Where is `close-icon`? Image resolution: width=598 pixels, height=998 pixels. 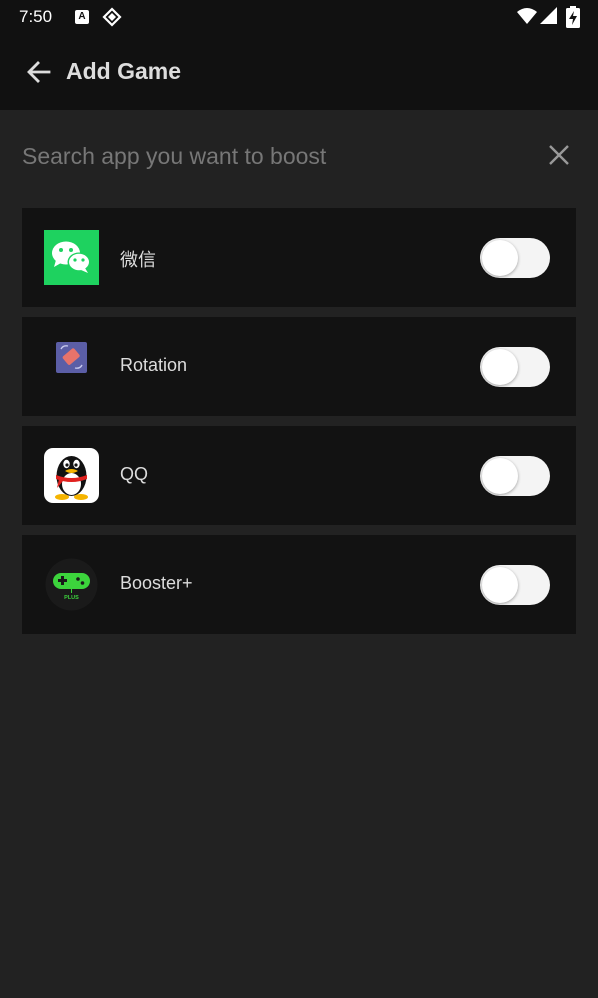 close-icon is located at coordinates (559, 155).